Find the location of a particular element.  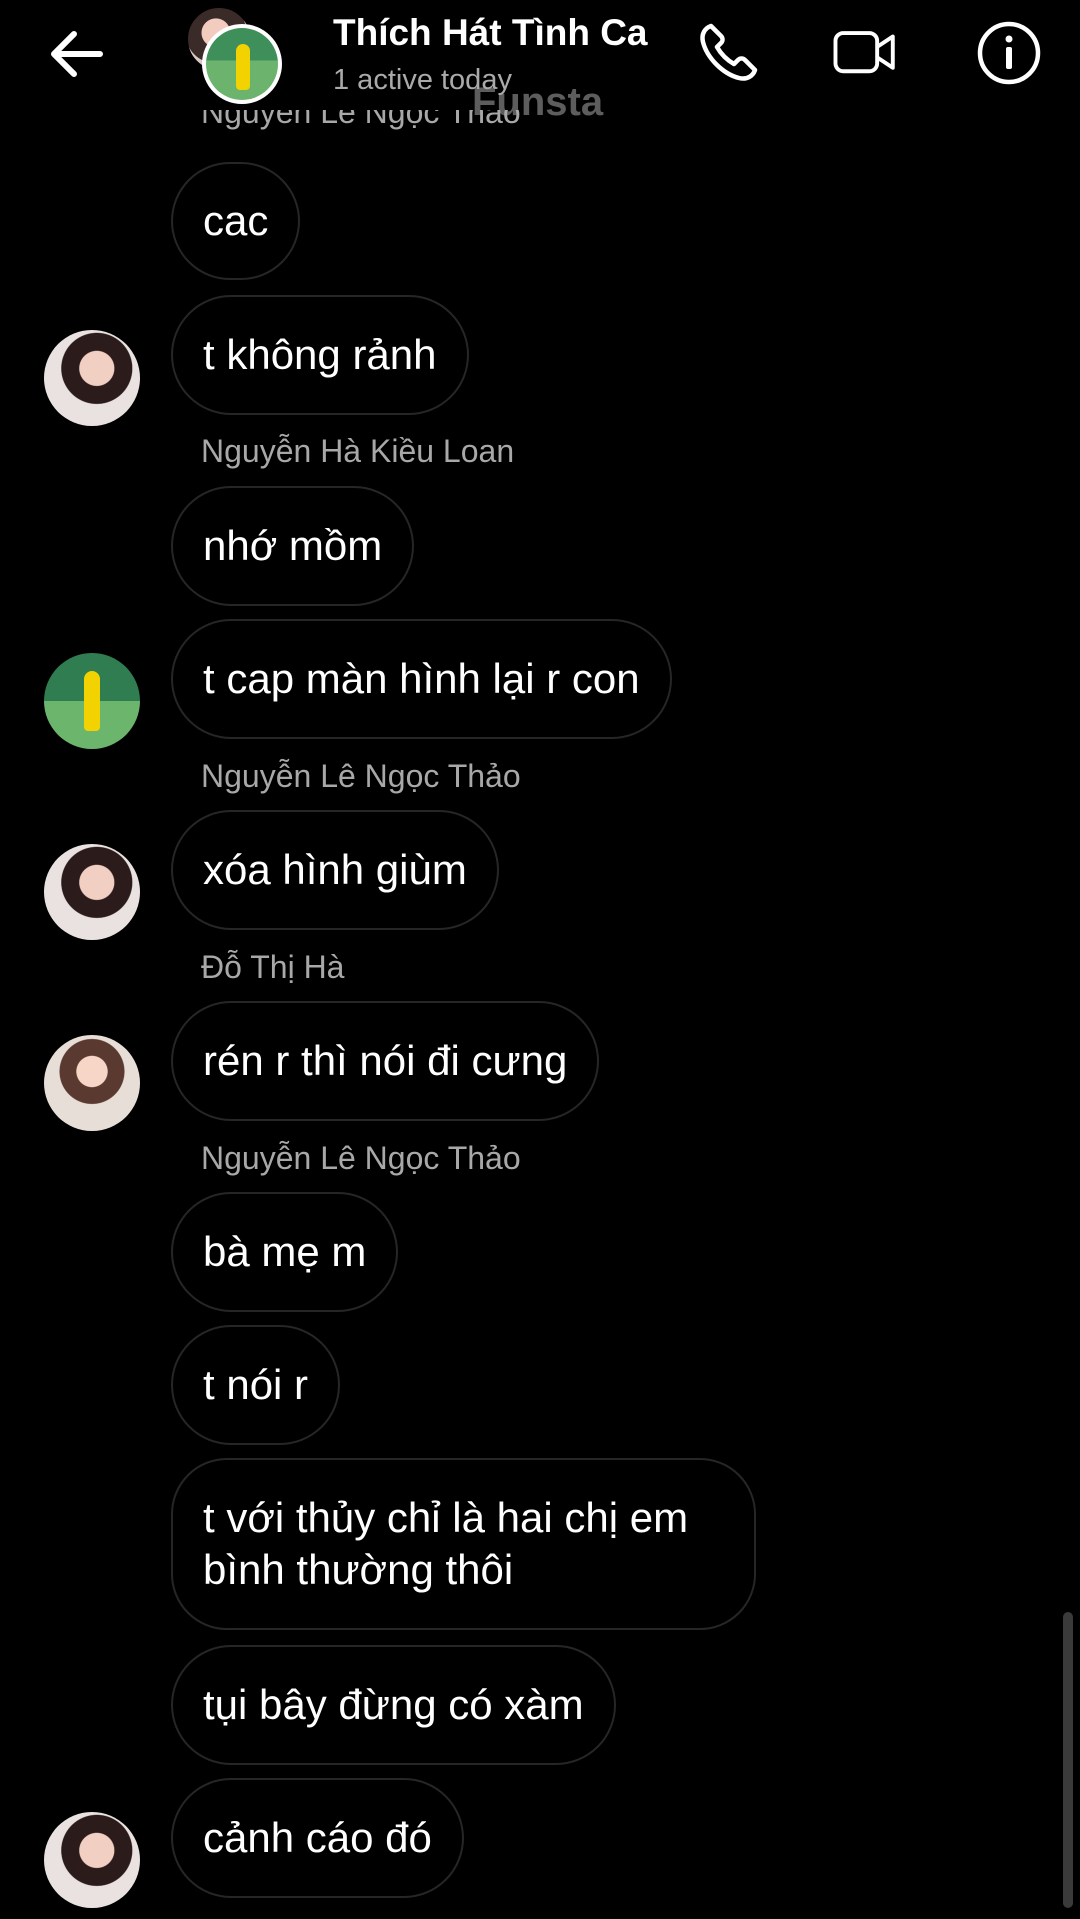

message-text: nhớ mồm is located at coordinates (293, 545).